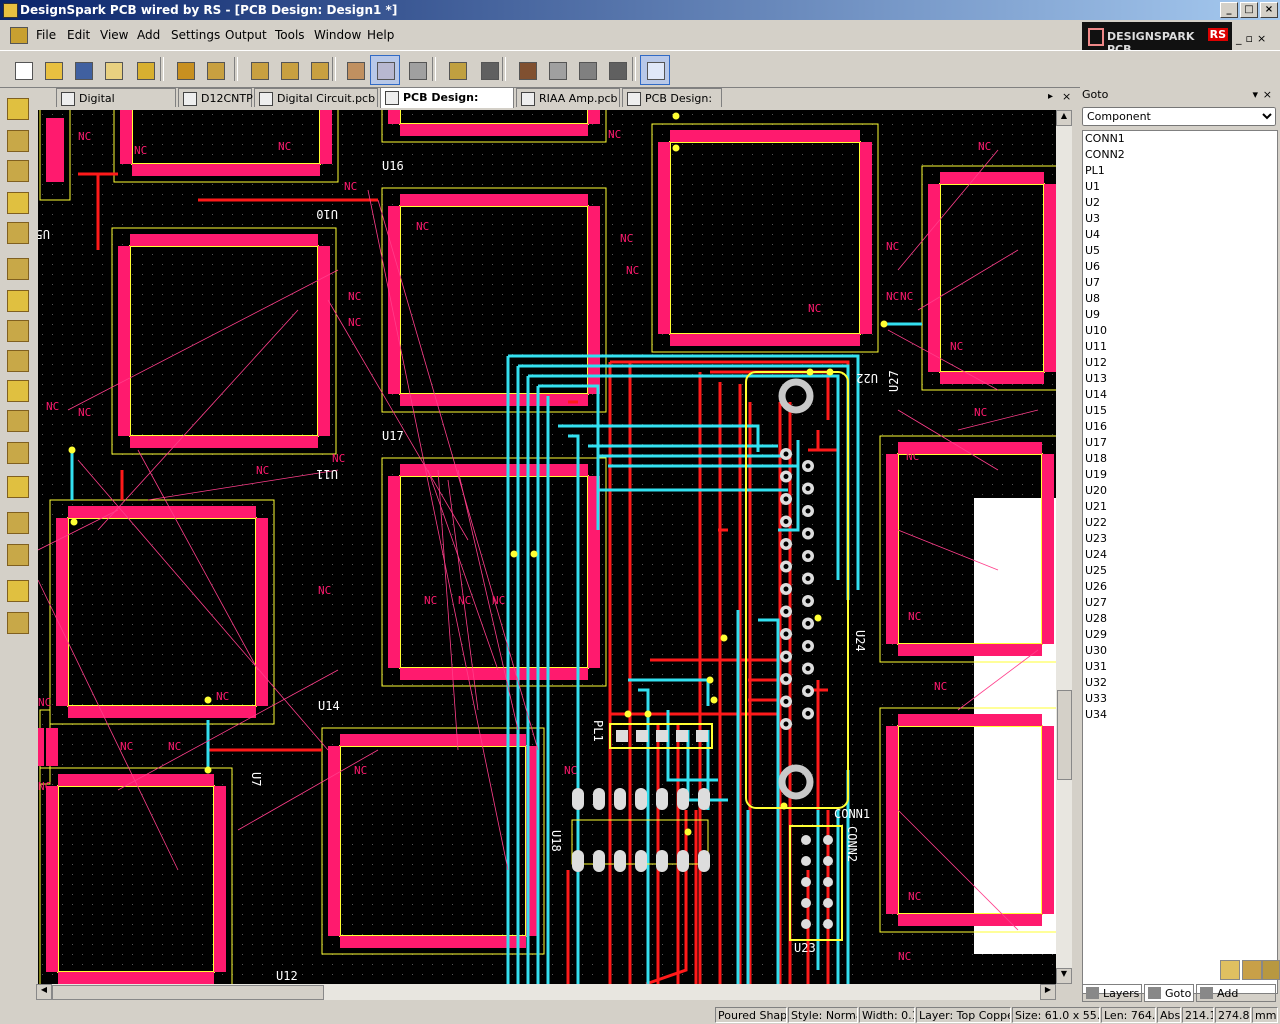 This screenshot has height=1024, width=1280. What do you see at coordinates (19, 35) in the screenshot?
I see `document-menu-icon` at bounding box center [19, 35].